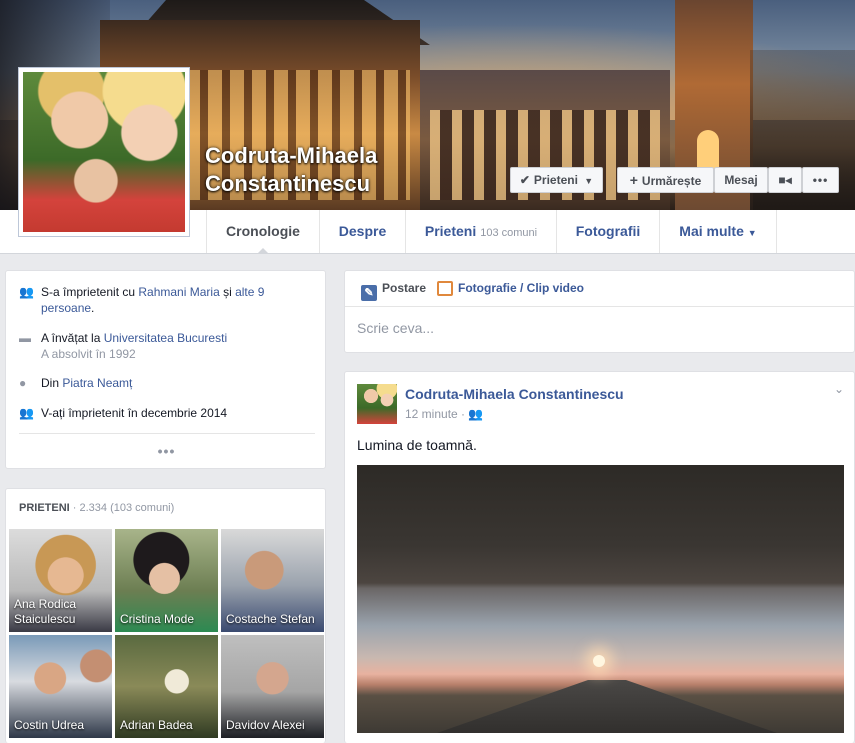 Image resolution: width=855 pixels, height=743 pixels. Describe the element at coordinates (61, 725) in the screenshot. I see `friend-name: Costin Udrea` at that location.